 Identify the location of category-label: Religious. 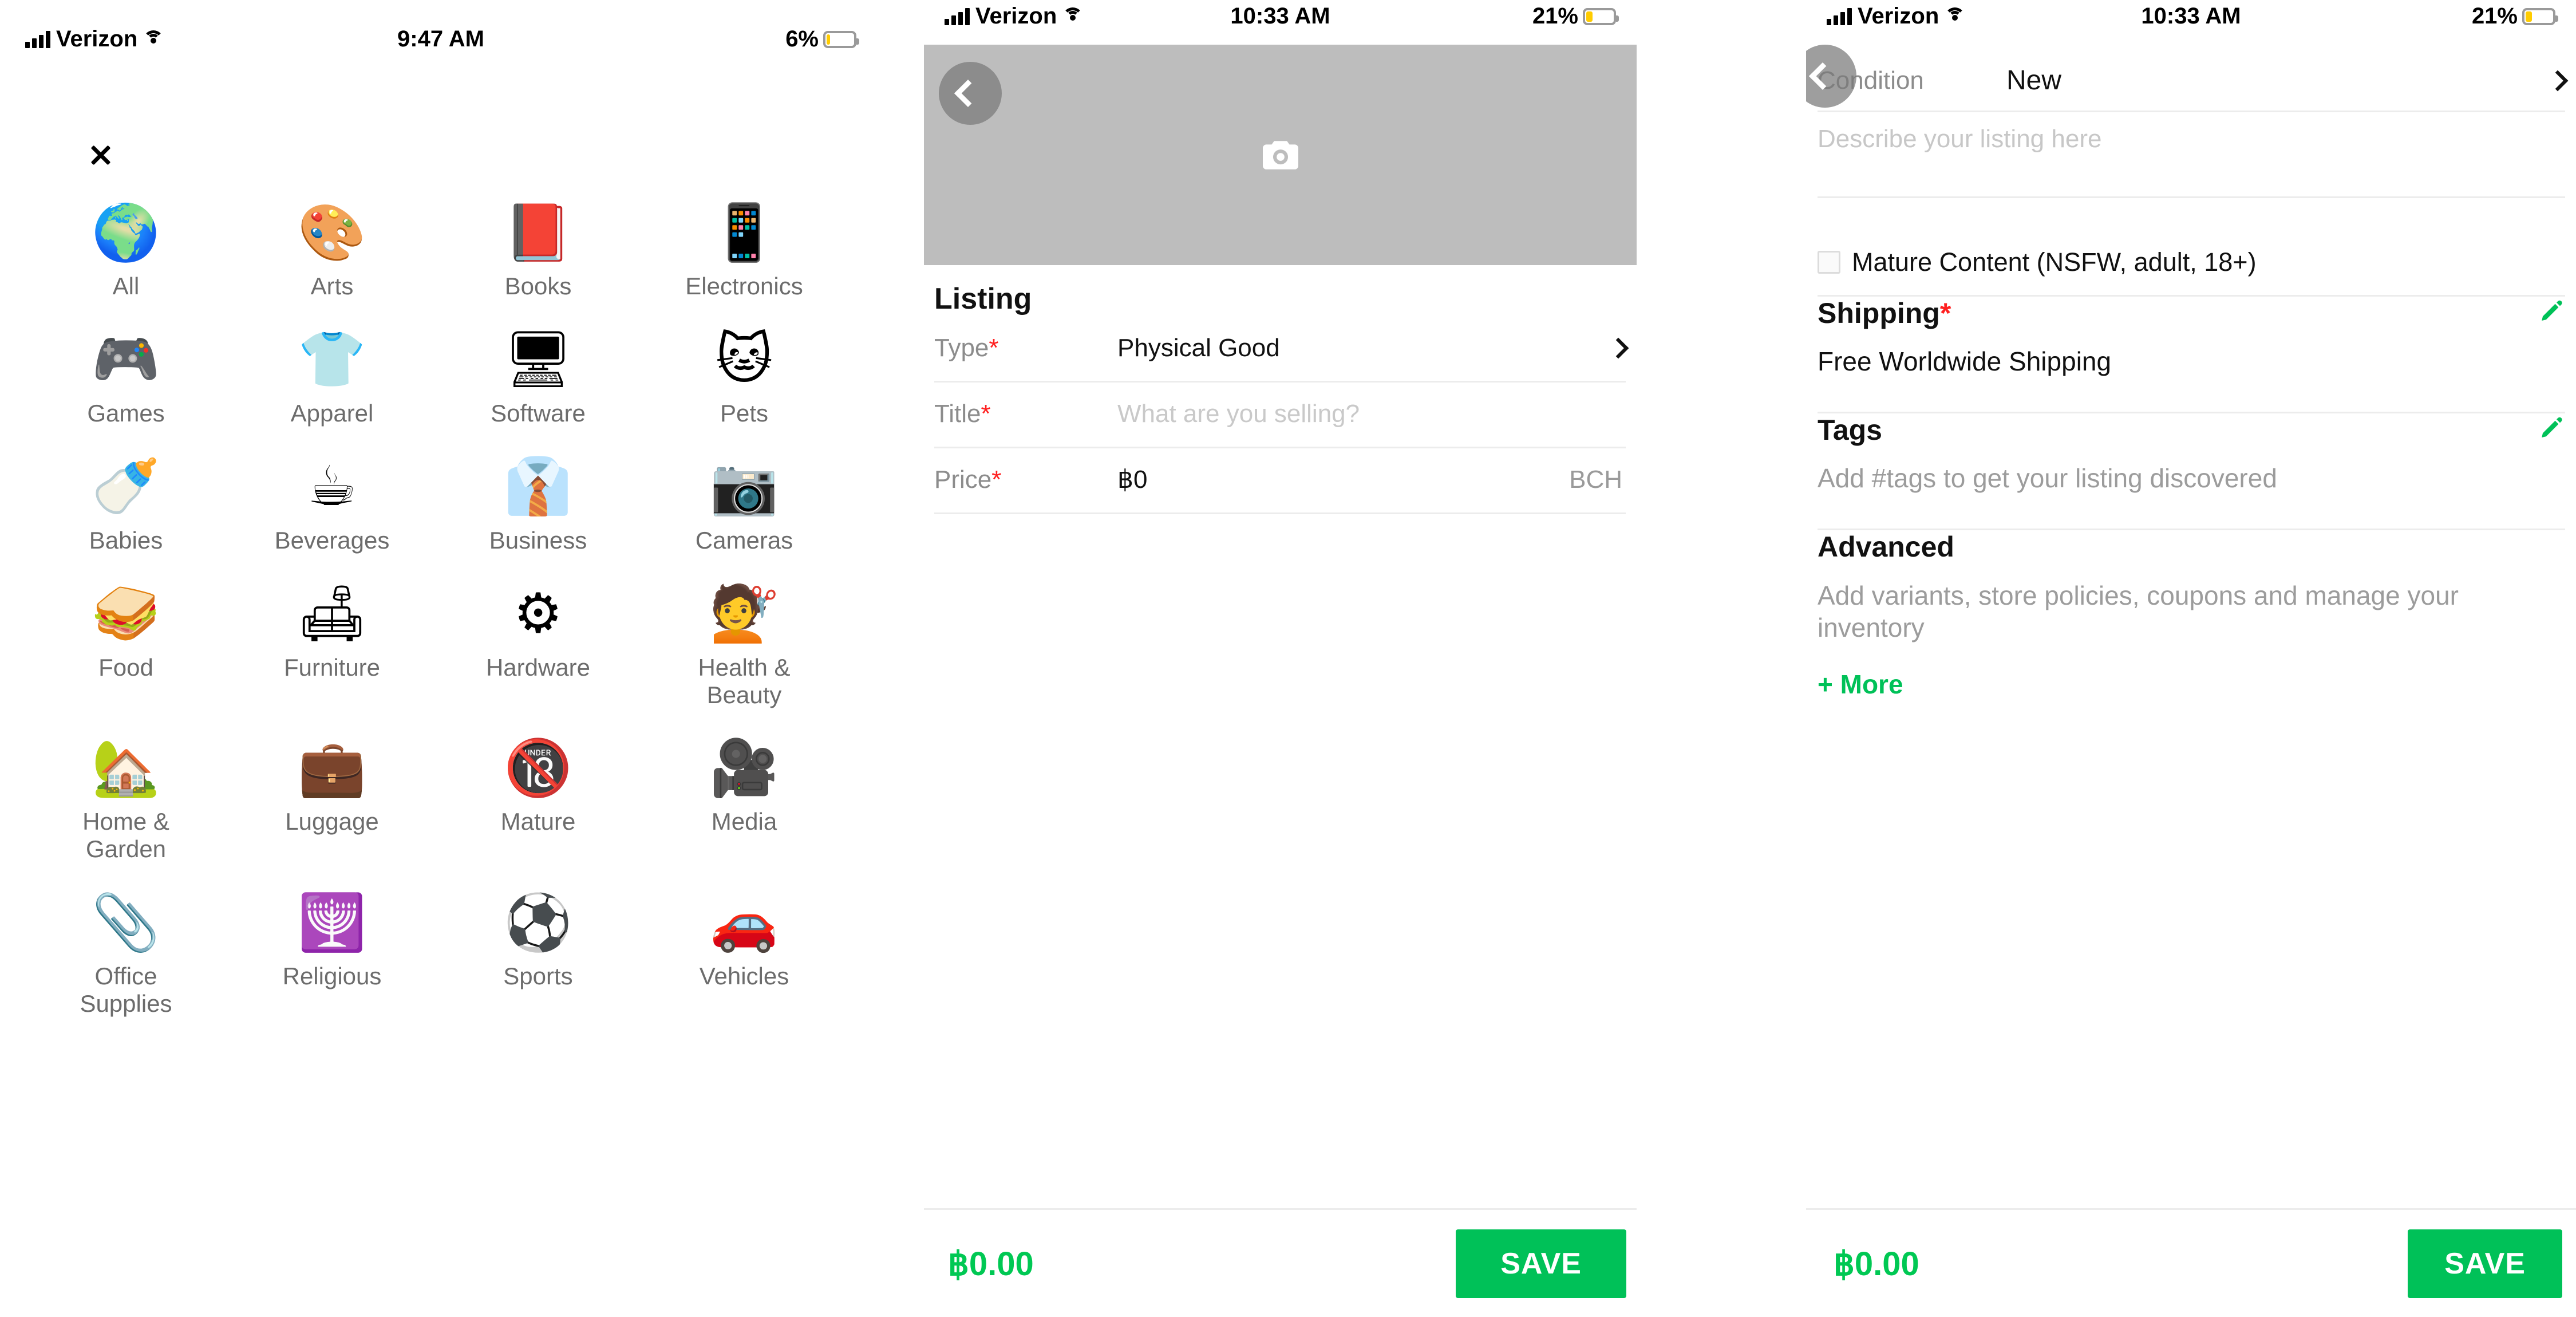
(332, 976).